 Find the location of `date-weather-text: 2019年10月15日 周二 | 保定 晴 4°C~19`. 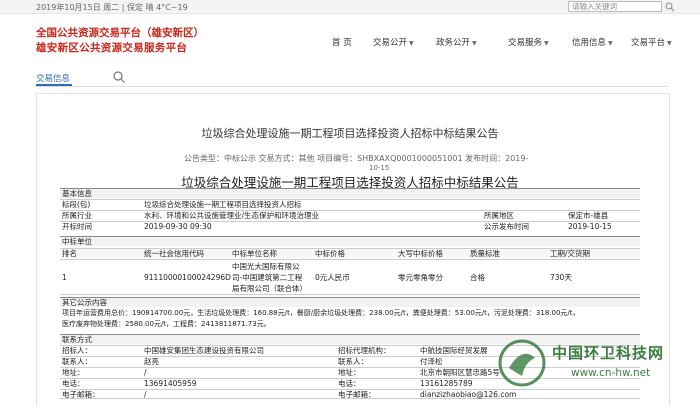

date-weather-text: 2019年10月15日 周二 | 保定 晴 4°C~19 is located at coordinates (112, 7).